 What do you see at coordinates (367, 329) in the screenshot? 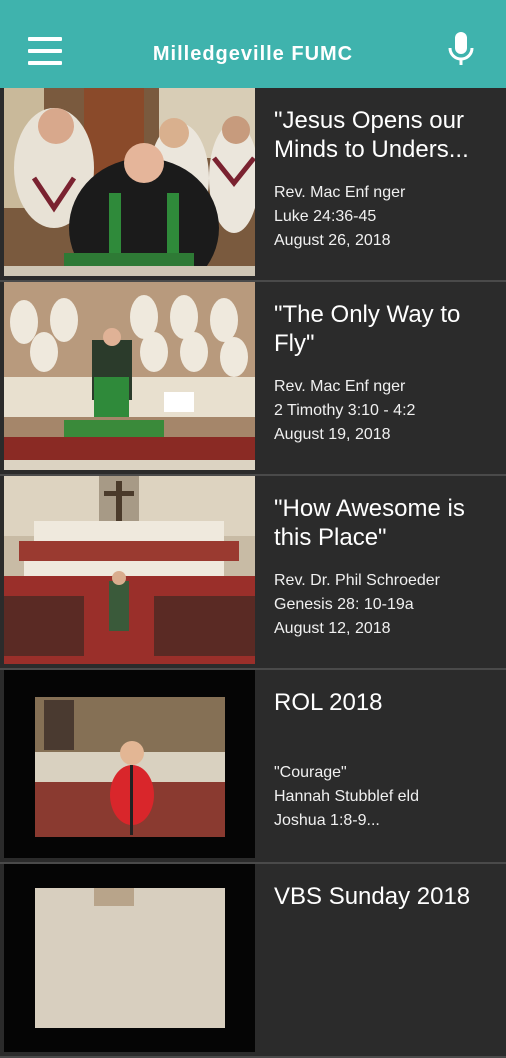
I see `sermon-title: "The Only Way to Fly"` at bounding box center [367, 329].